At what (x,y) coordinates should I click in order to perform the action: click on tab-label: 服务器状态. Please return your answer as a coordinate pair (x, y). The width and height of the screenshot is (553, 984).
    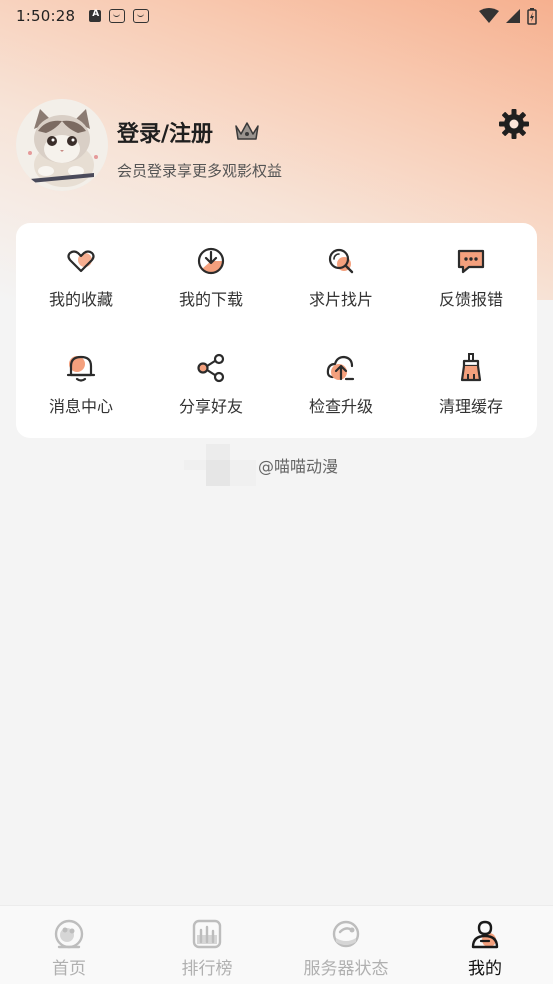
    Looking at the image, I should click on (346, 969).